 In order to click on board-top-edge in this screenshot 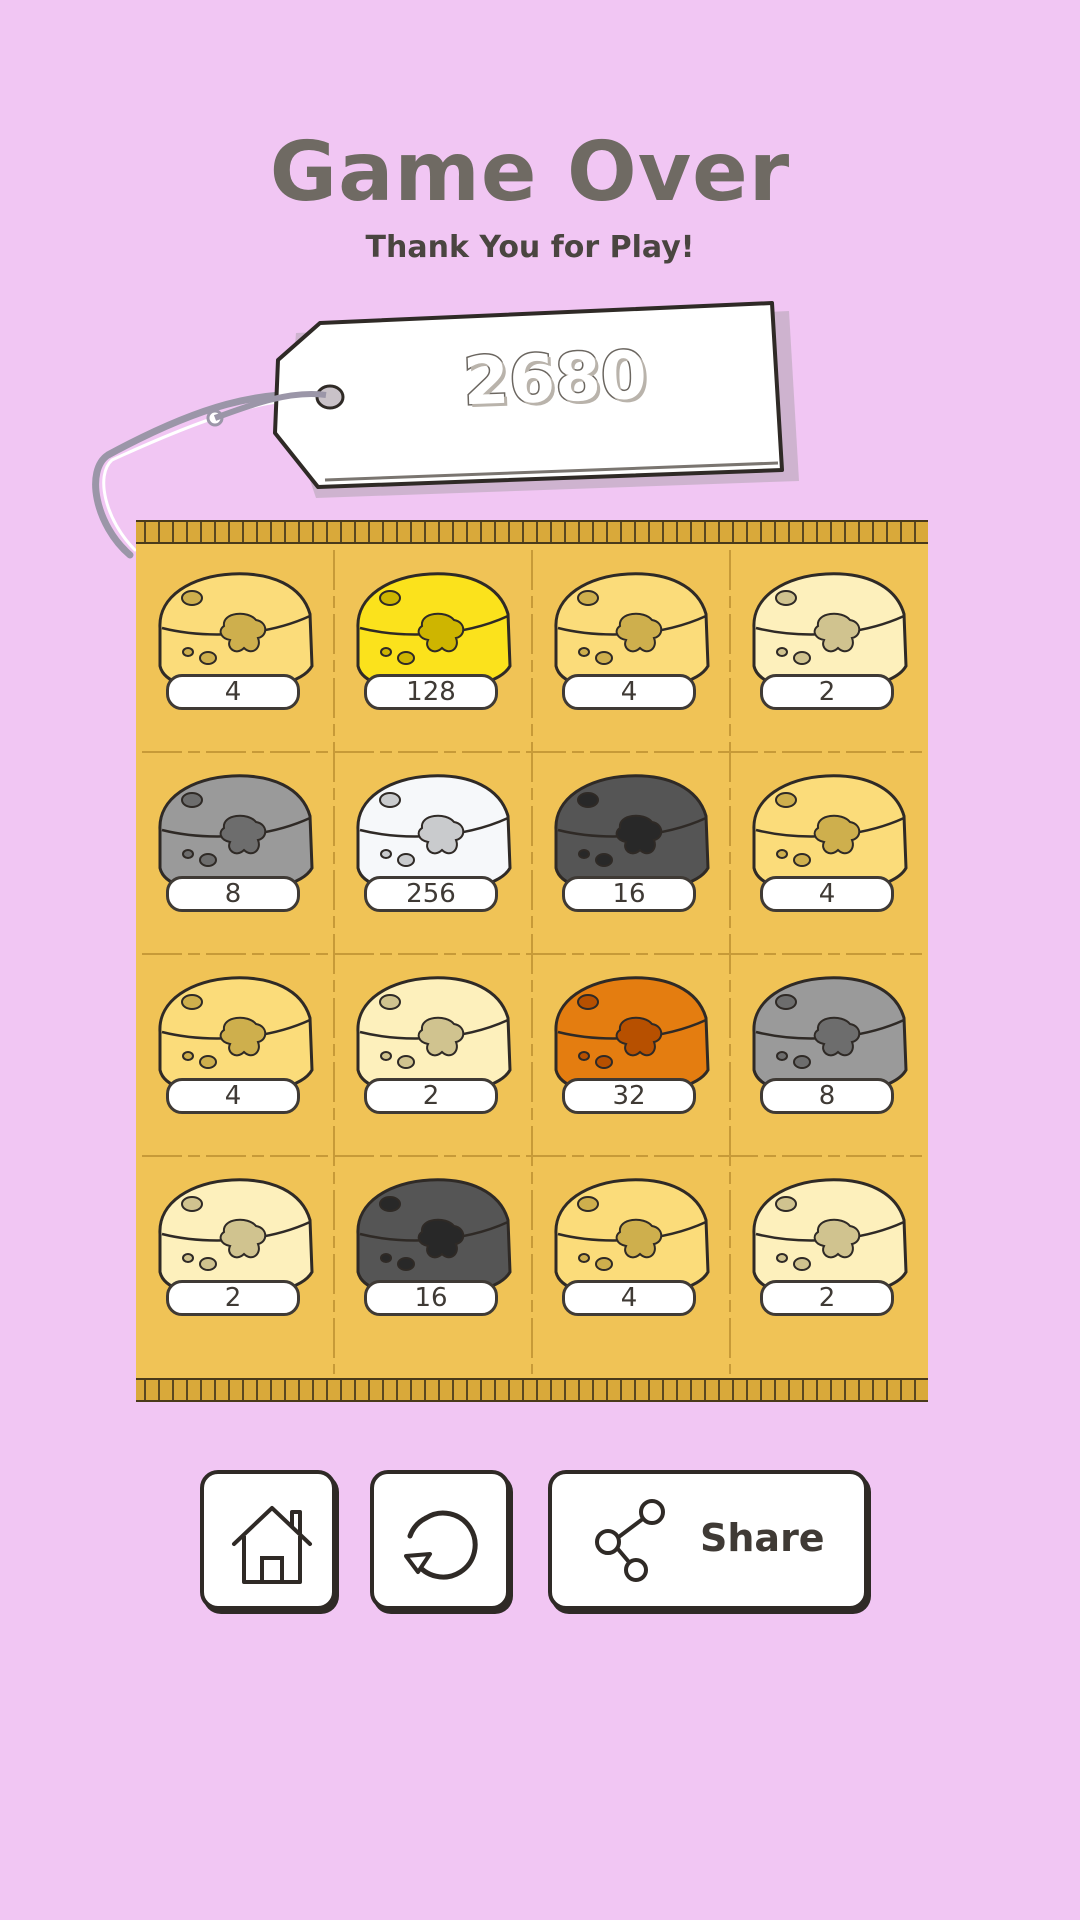, I will do `click(532, 532)`.